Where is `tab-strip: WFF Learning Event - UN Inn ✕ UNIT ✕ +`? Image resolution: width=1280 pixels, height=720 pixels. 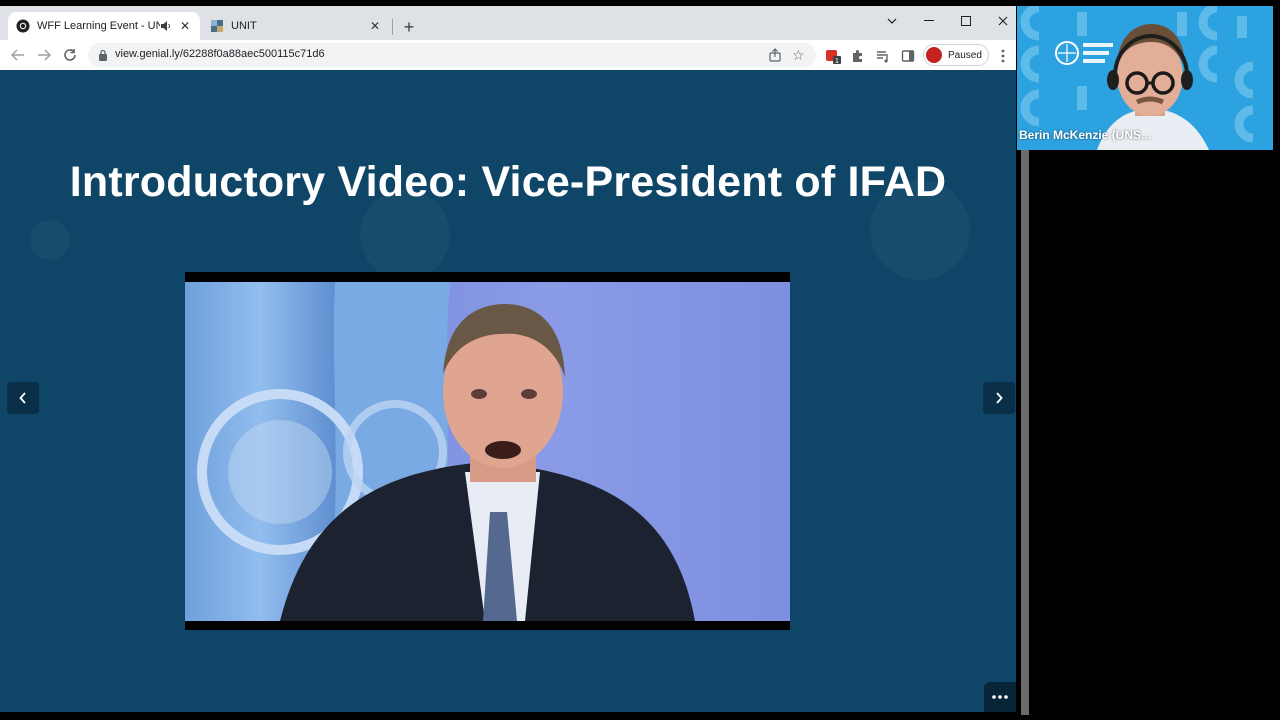
tab-strip: WFF Learning Event - UN Inn ✕ UNIT ✕ + is located at coordinates (508, 23).